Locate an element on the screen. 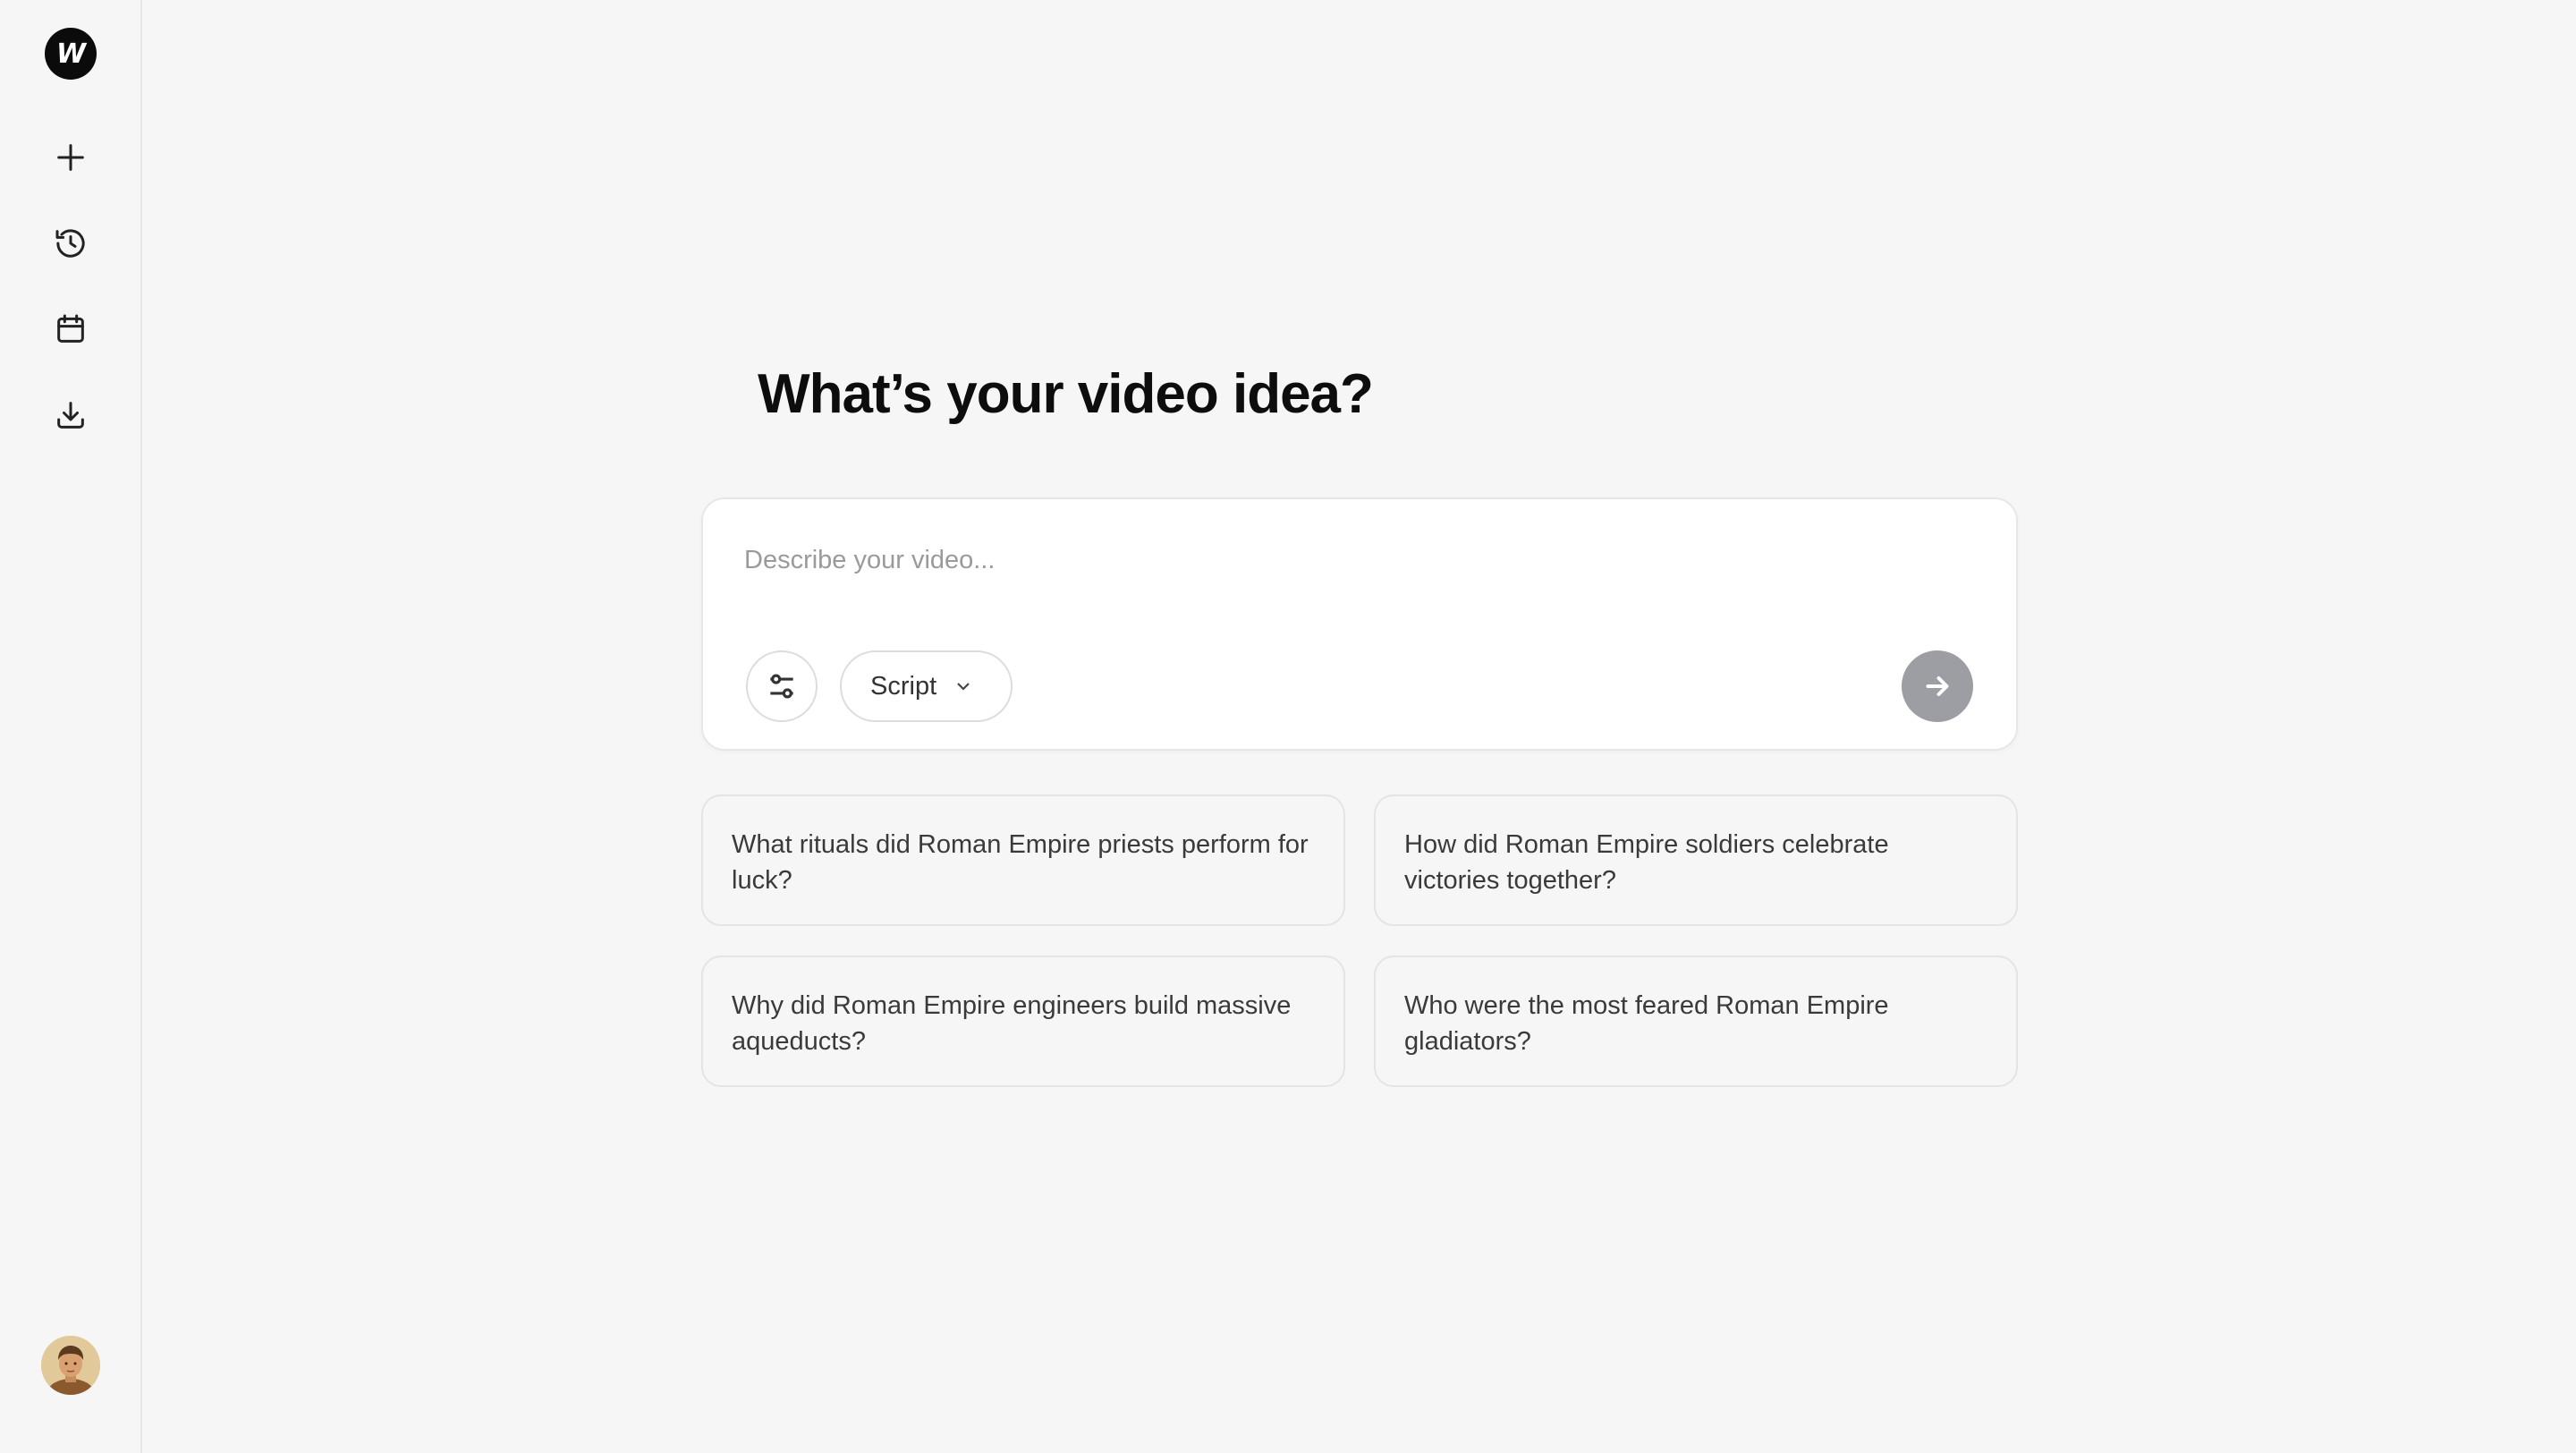  mode-dropdown-label: Script is located at coordinates (903, 686).